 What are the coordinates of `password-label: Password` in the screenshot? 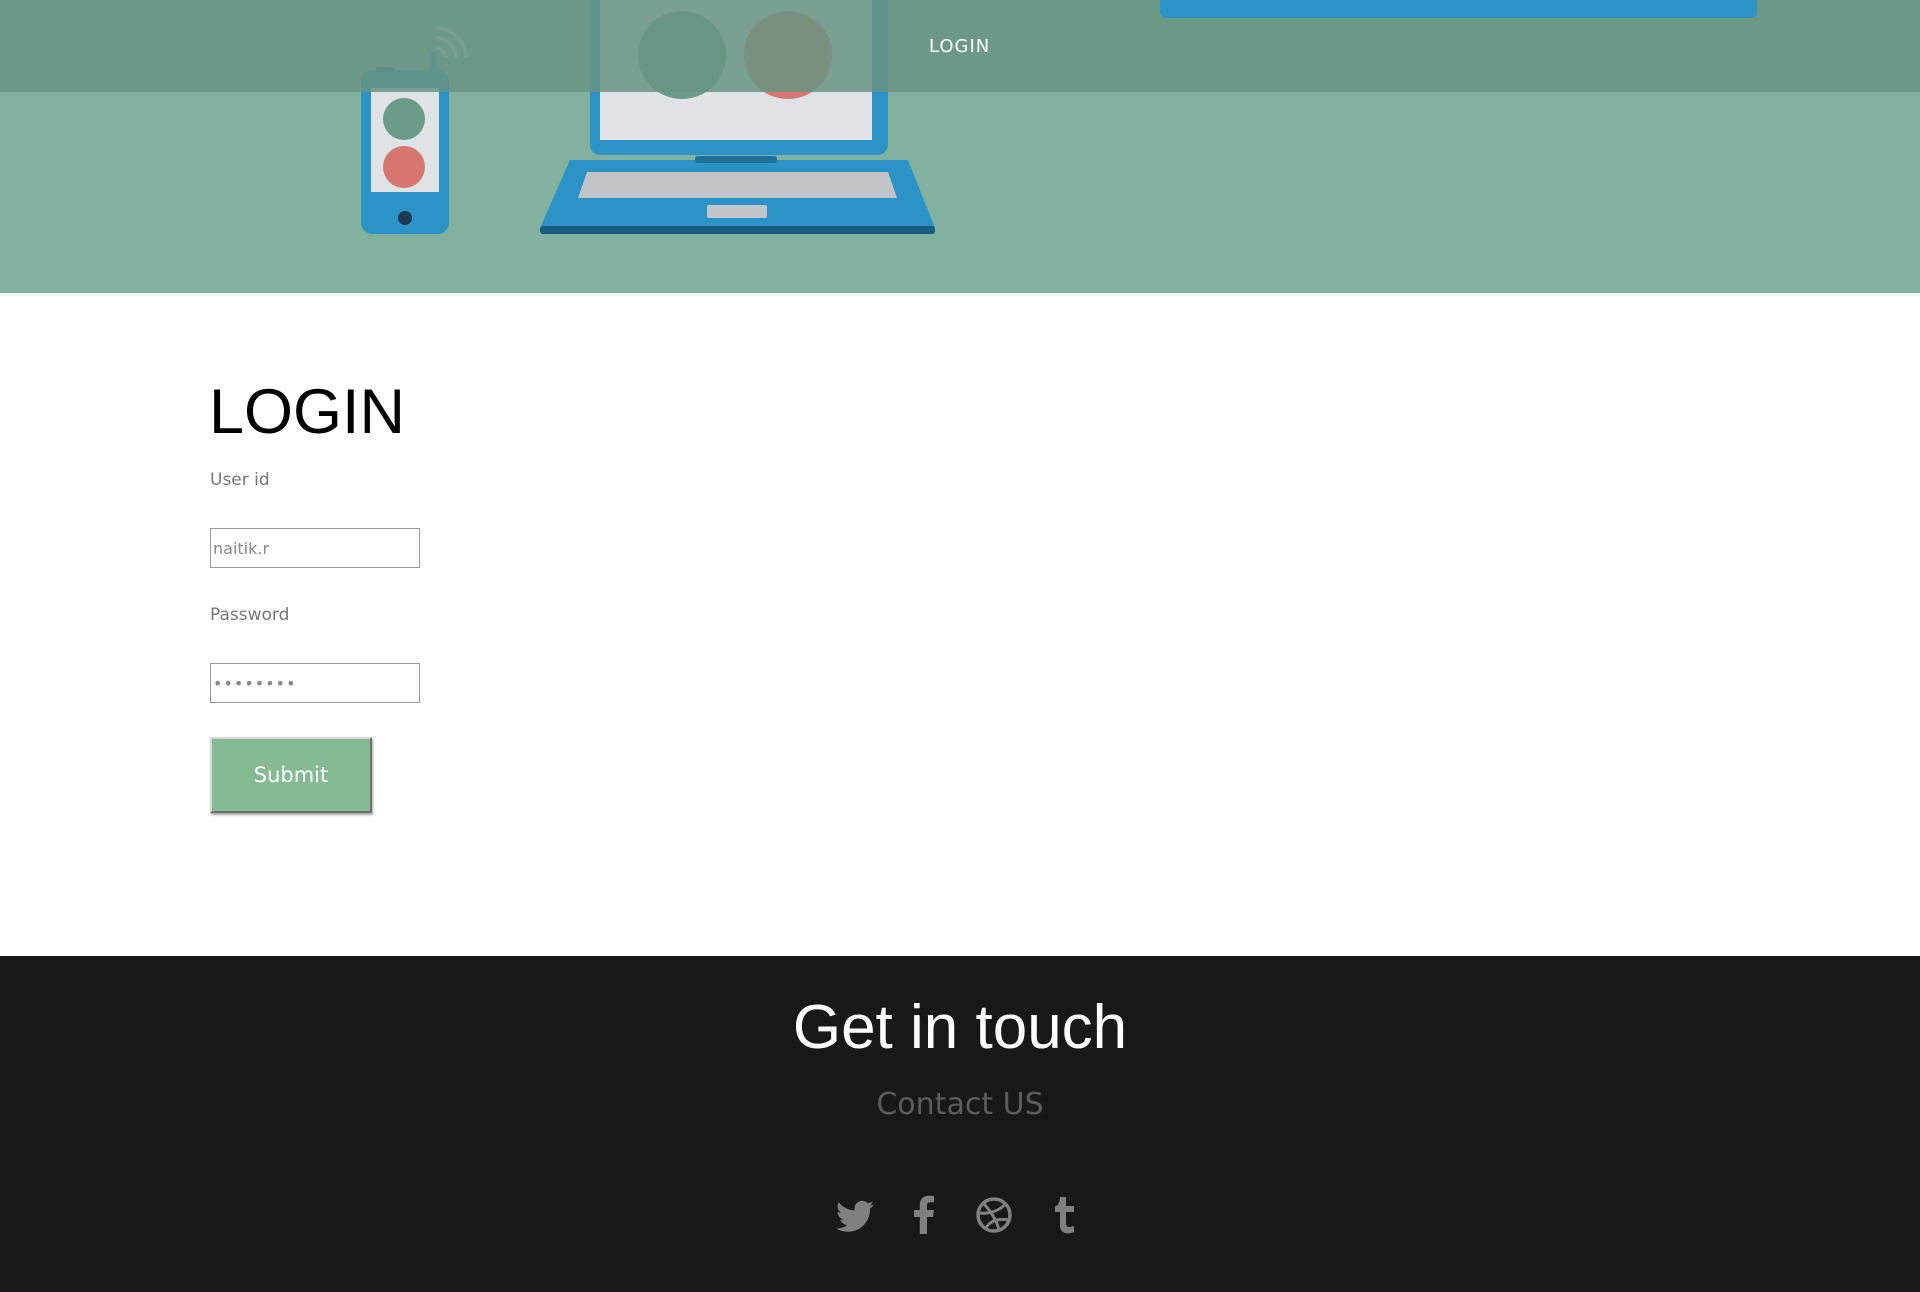 It's located at (250, 615).